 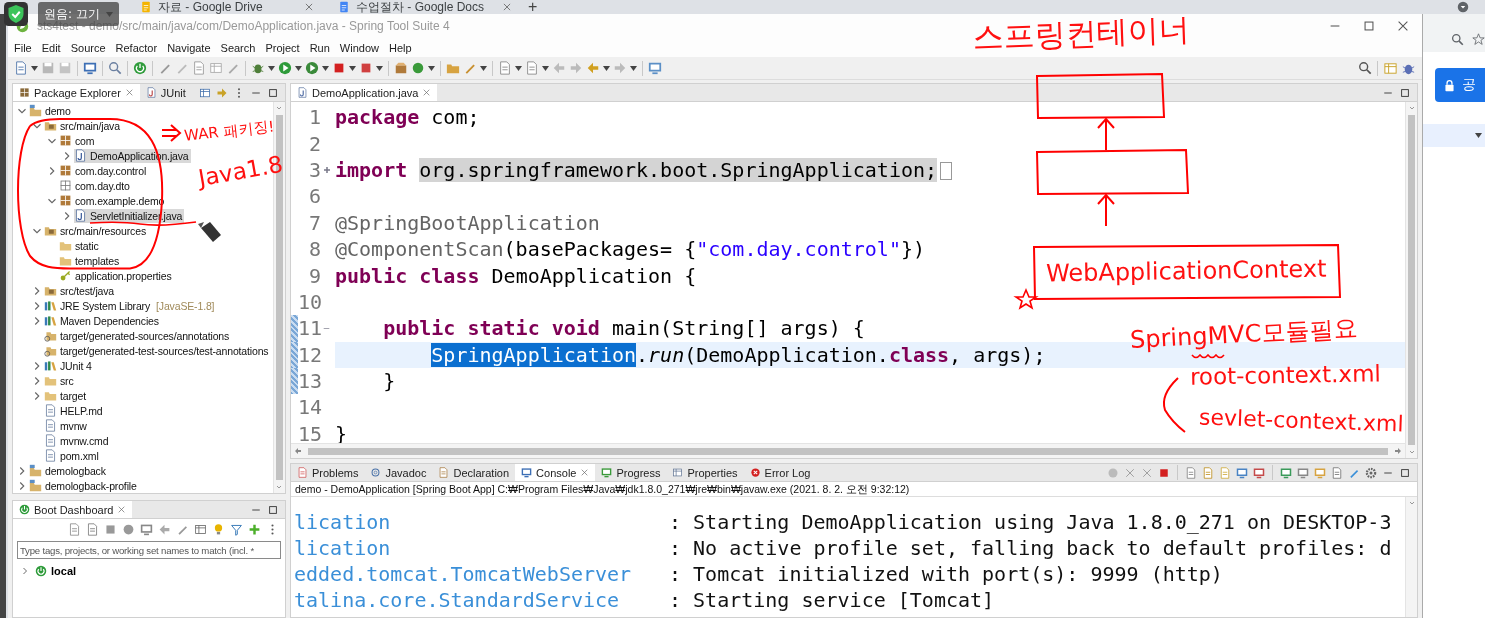 I want to click on package-icon, so click(x=401, y=68).